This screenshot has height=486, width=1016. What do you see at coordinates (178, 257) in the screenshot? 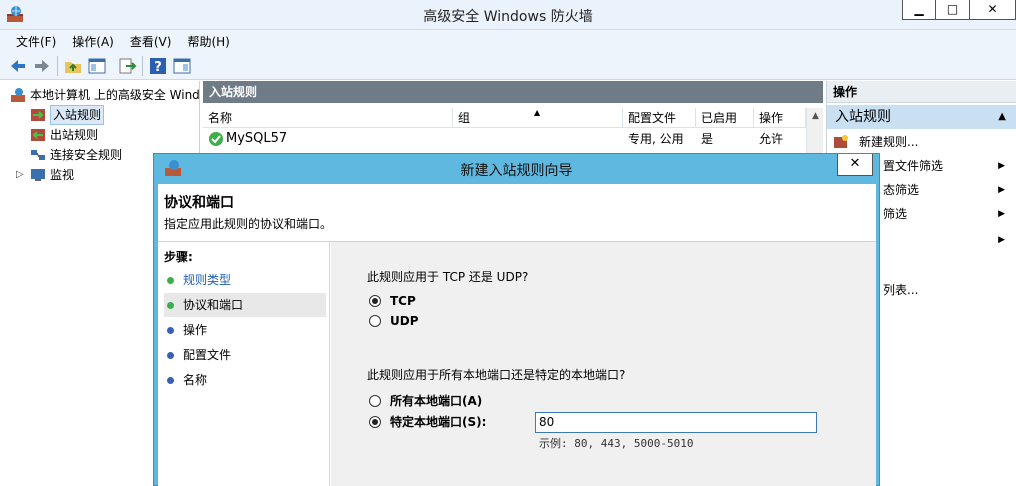
I see `steps-heading: 步骤:` at bounding box center [178, 257].